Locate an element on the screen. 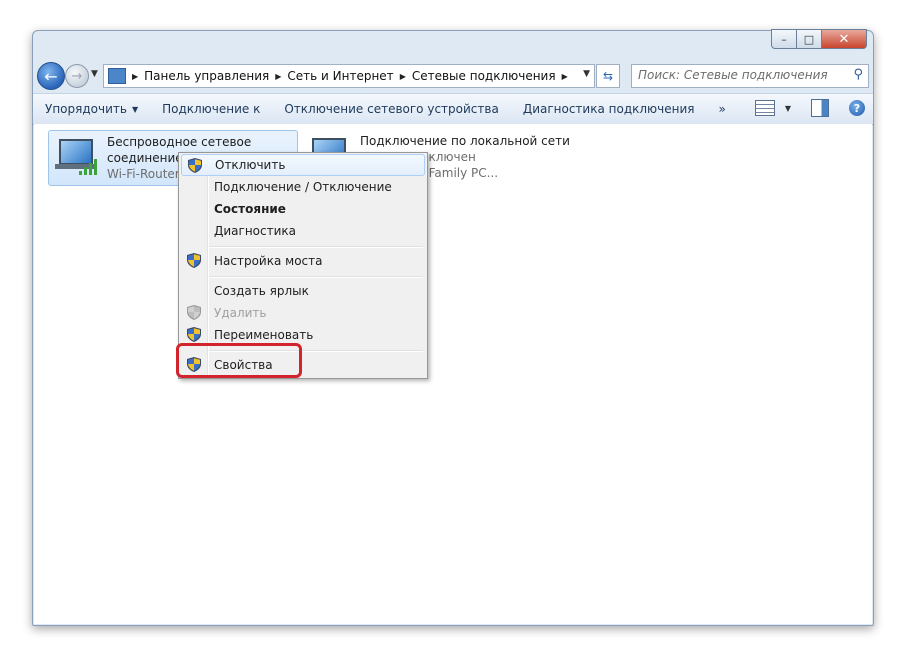  menu-item-delete: Удалить is located at coordinates (303, 313).